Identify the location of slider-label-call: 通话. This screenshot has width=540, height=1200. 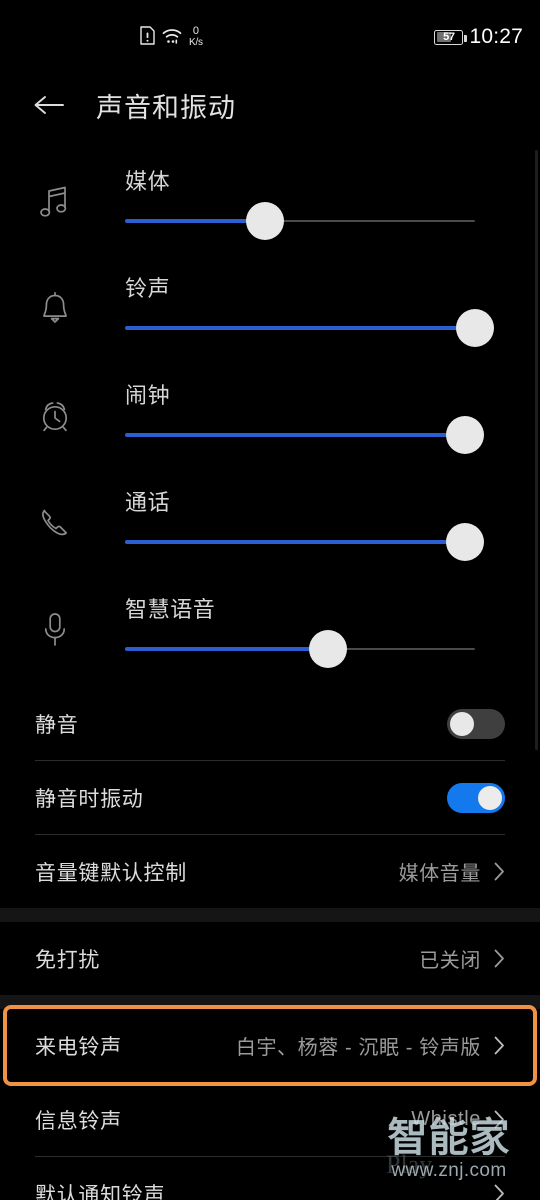
(148, 502).